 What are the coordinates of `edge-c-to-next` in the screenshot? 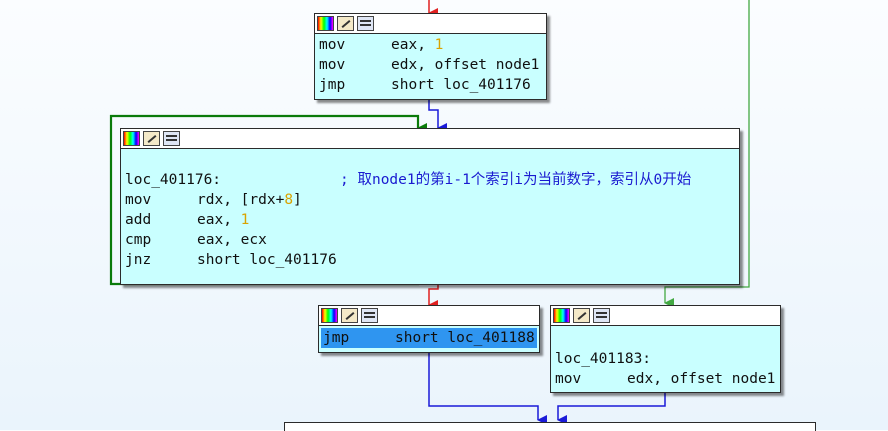 It's located at (487, 388).